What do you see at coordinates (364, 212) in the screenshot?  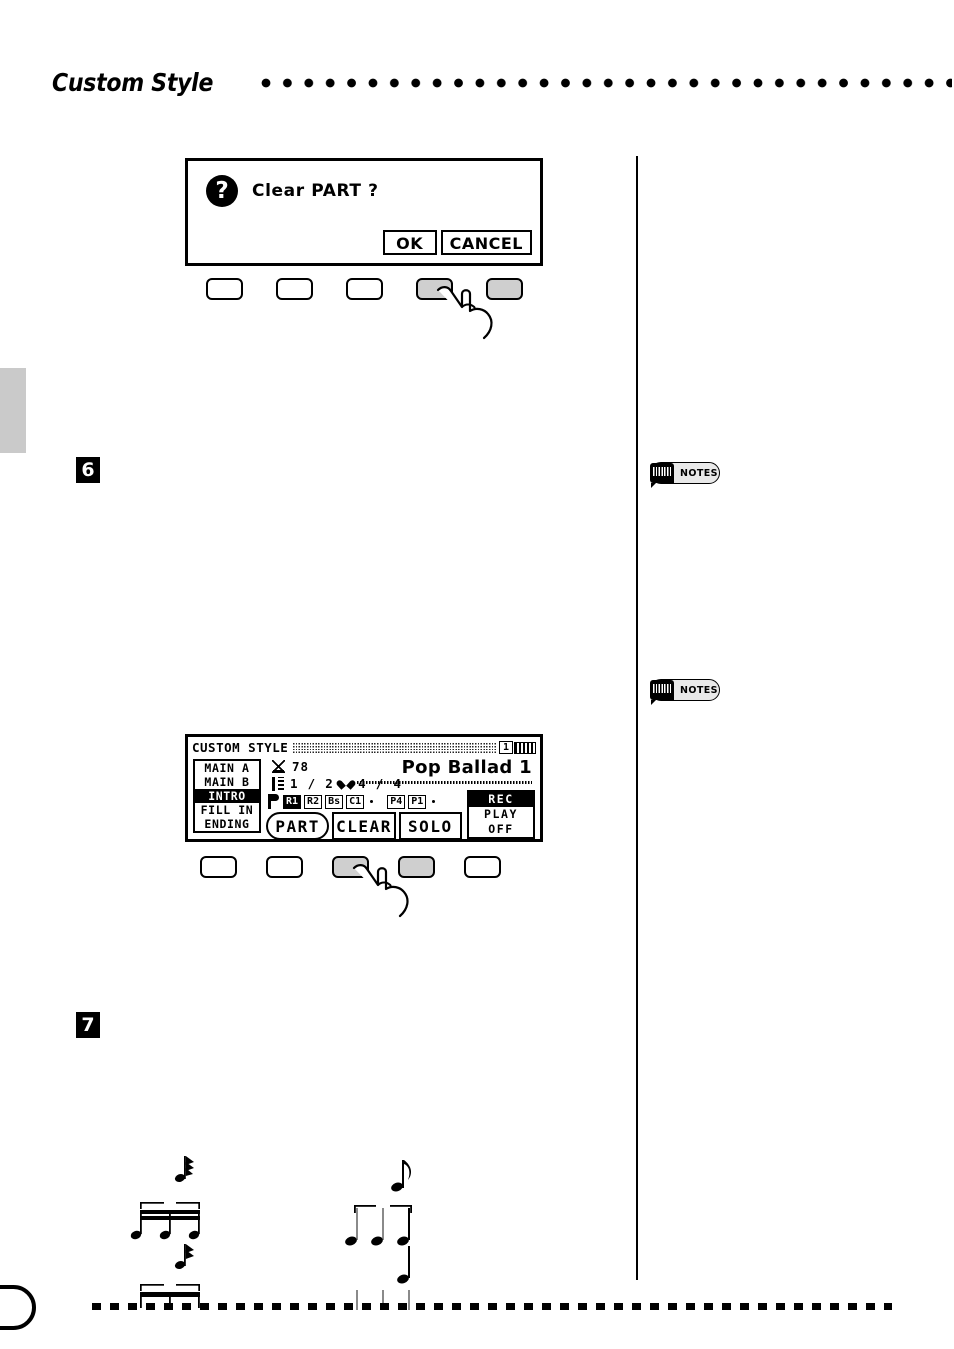 I see `clear-part-dialog-lcd: ? Clear PART ? OK CANCEL` at bounding box center [364, 212].